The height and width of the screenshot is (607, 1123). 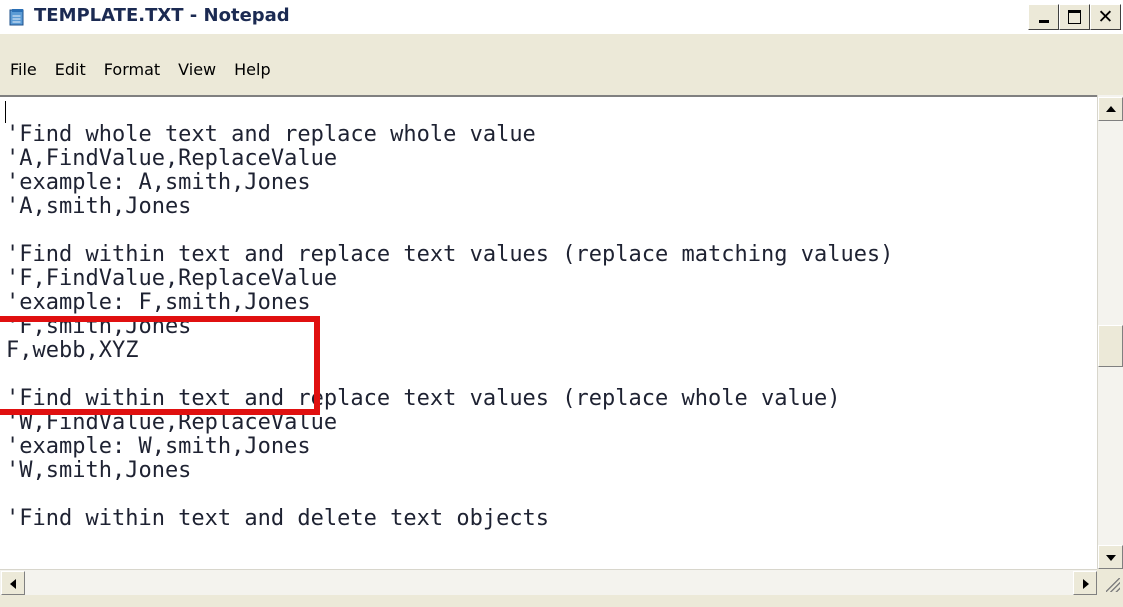 What do you see at coordinates (162, 15) in the screenshot?
I see `window-title: TEMPLATE.TXT - Notepad` at bounding box center [162, 15].